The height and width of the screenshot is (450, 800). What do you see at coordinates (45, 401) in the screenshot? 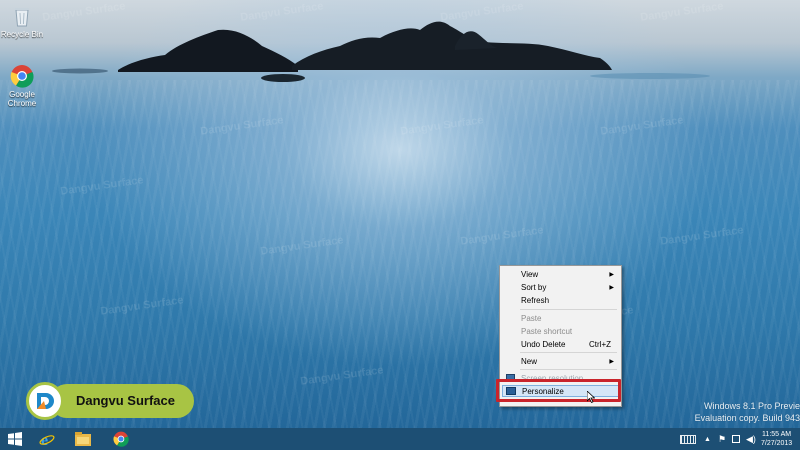
I see `channel-logo-icon` at bounding box center [45, 401].